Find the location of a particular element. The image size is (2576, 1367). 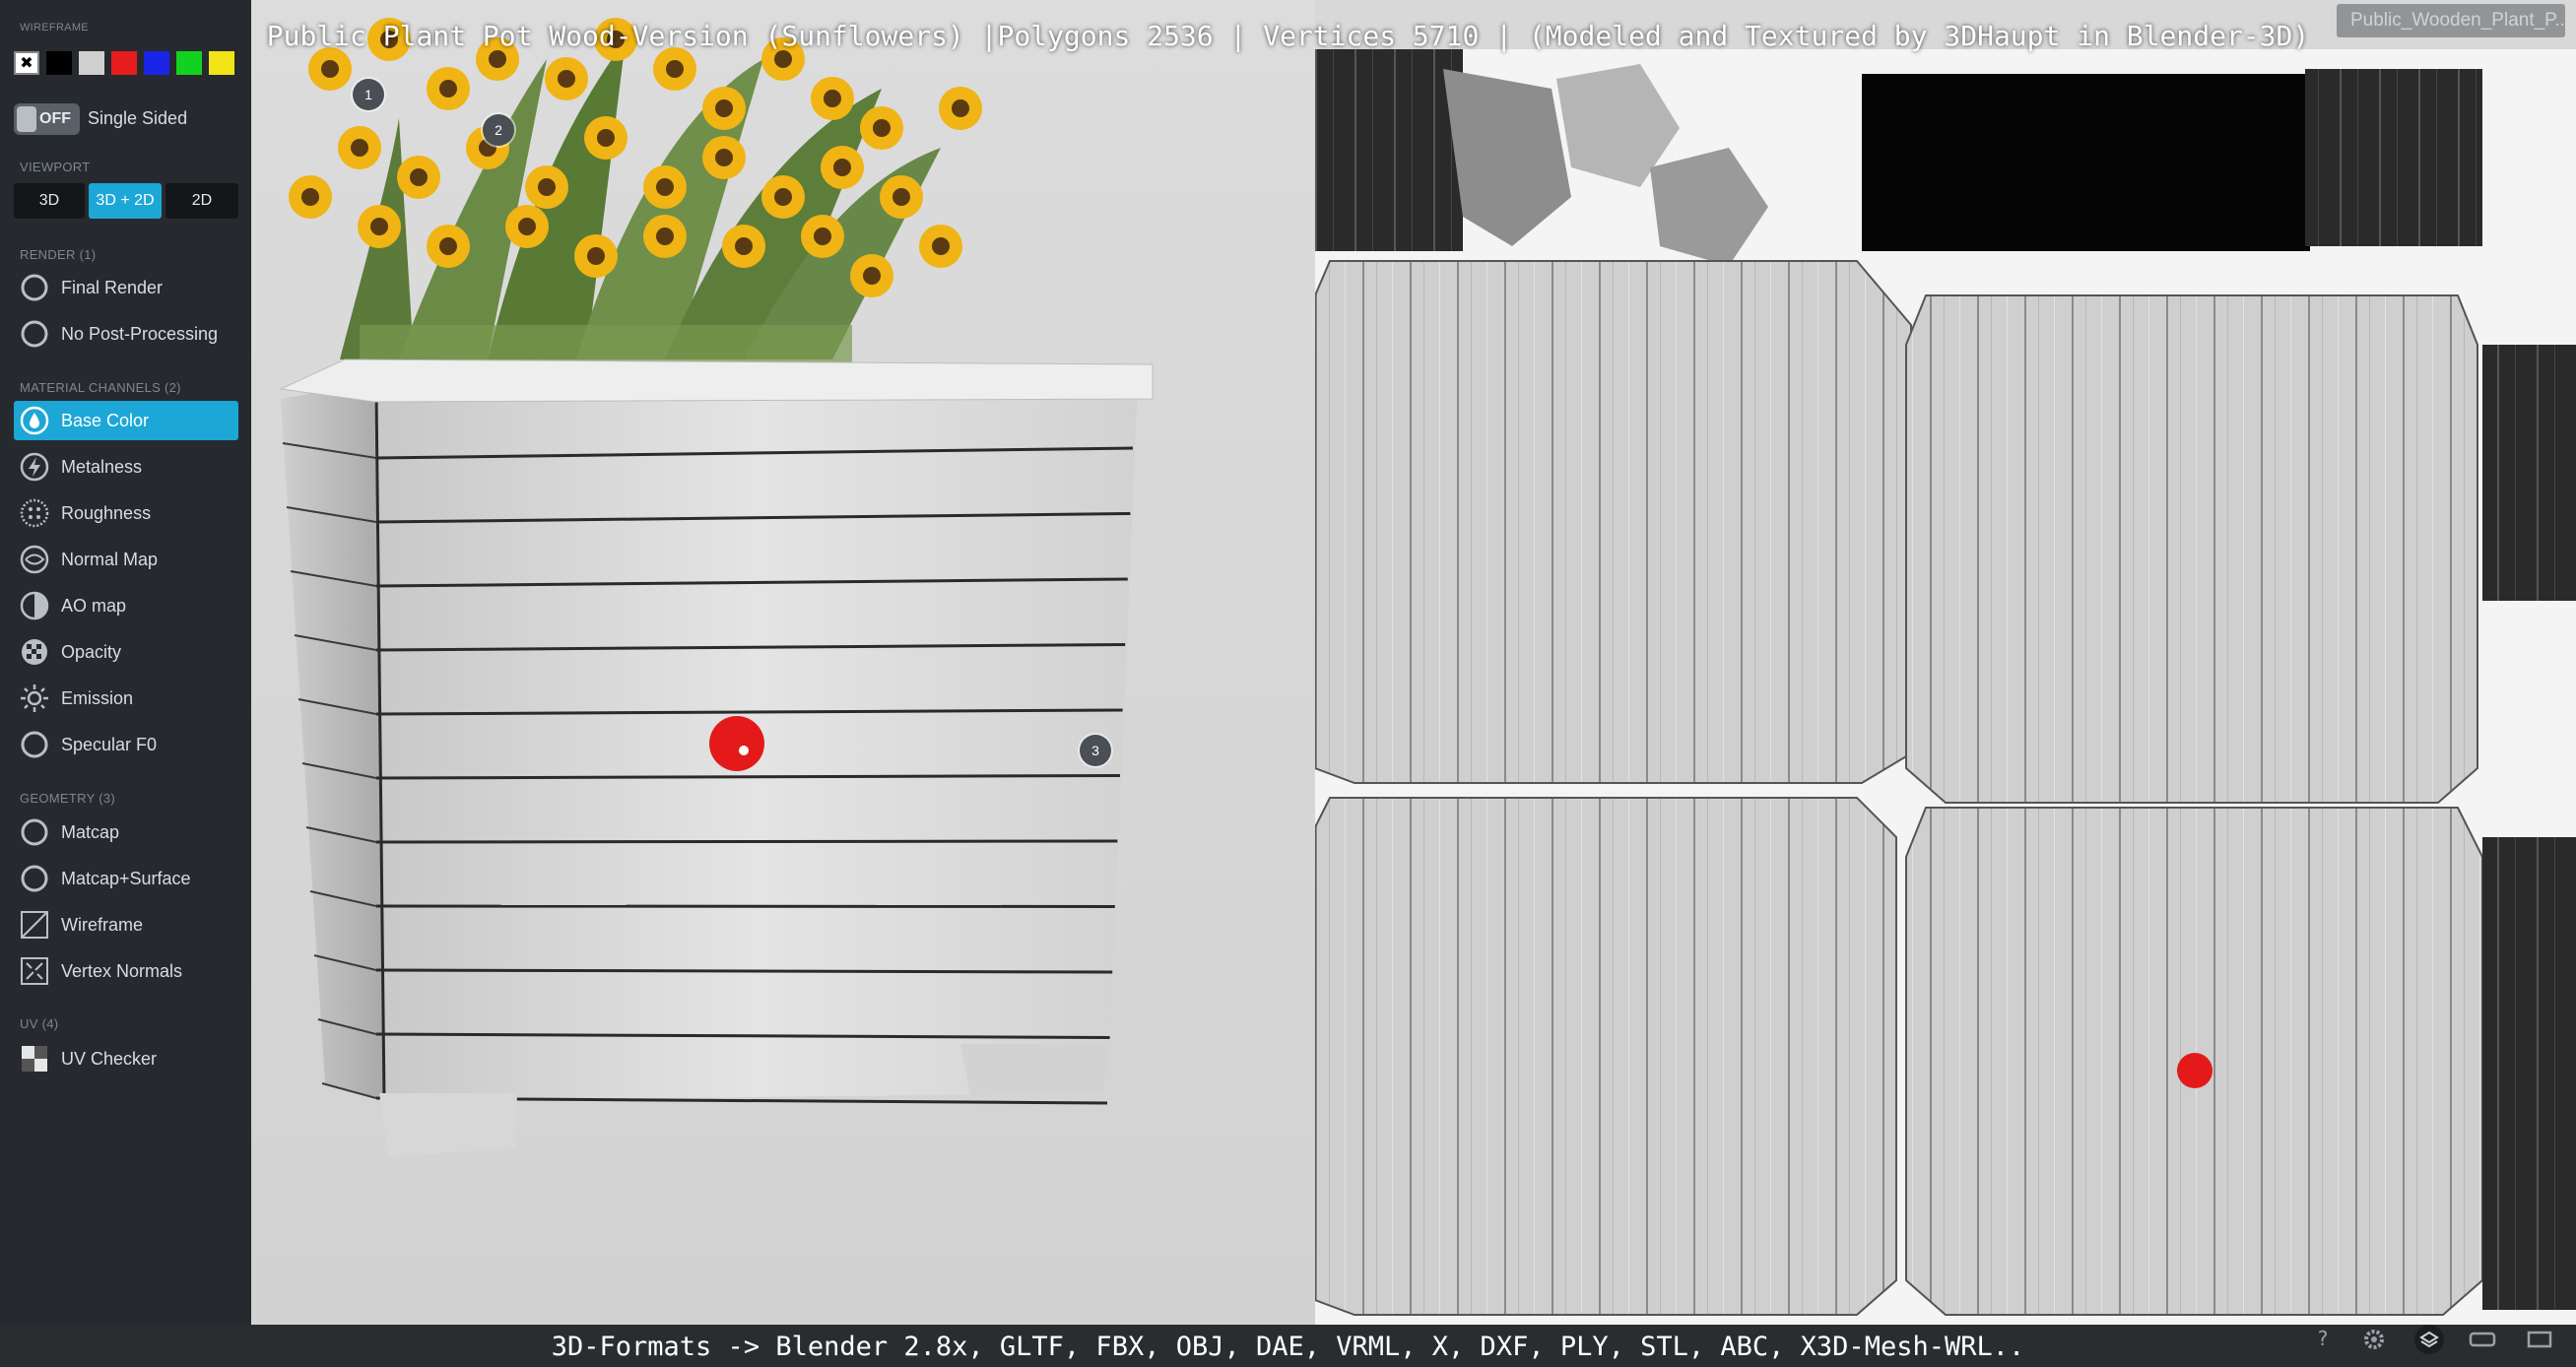

wireframe-color-swatch: ✖ is located at coordinates (27, 63).